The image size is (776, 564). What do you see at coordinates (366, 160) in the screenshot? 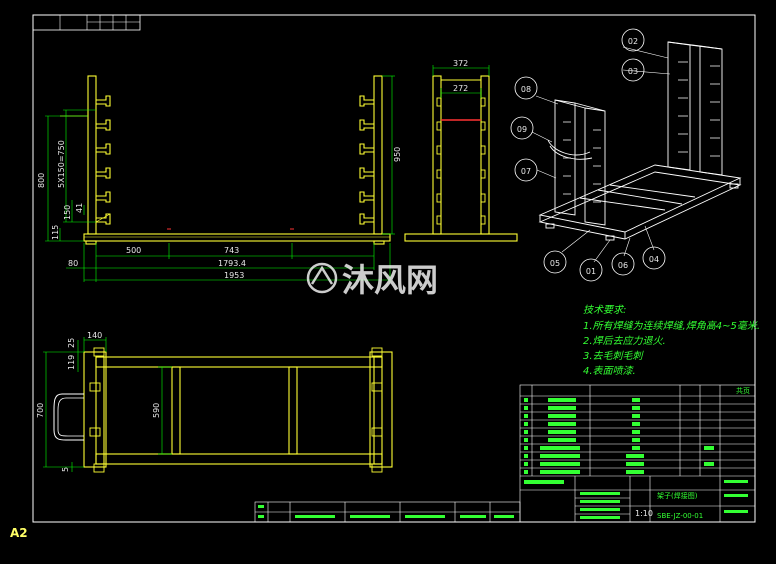
I see `right-arm-brackets` at bounding box center [366, 160].